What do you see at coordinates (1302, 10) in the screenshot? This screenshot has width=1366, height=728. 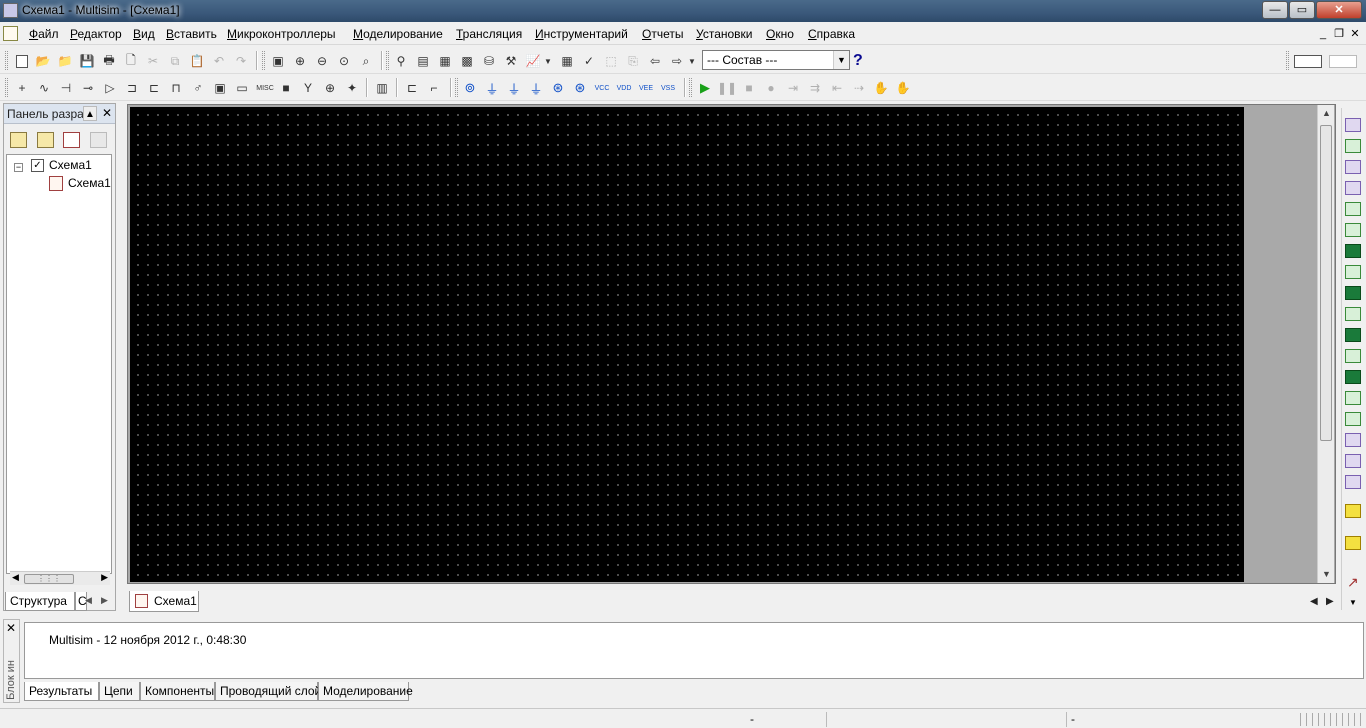 I see `maximize-button: ▭` at bounding box center [1302, 10].